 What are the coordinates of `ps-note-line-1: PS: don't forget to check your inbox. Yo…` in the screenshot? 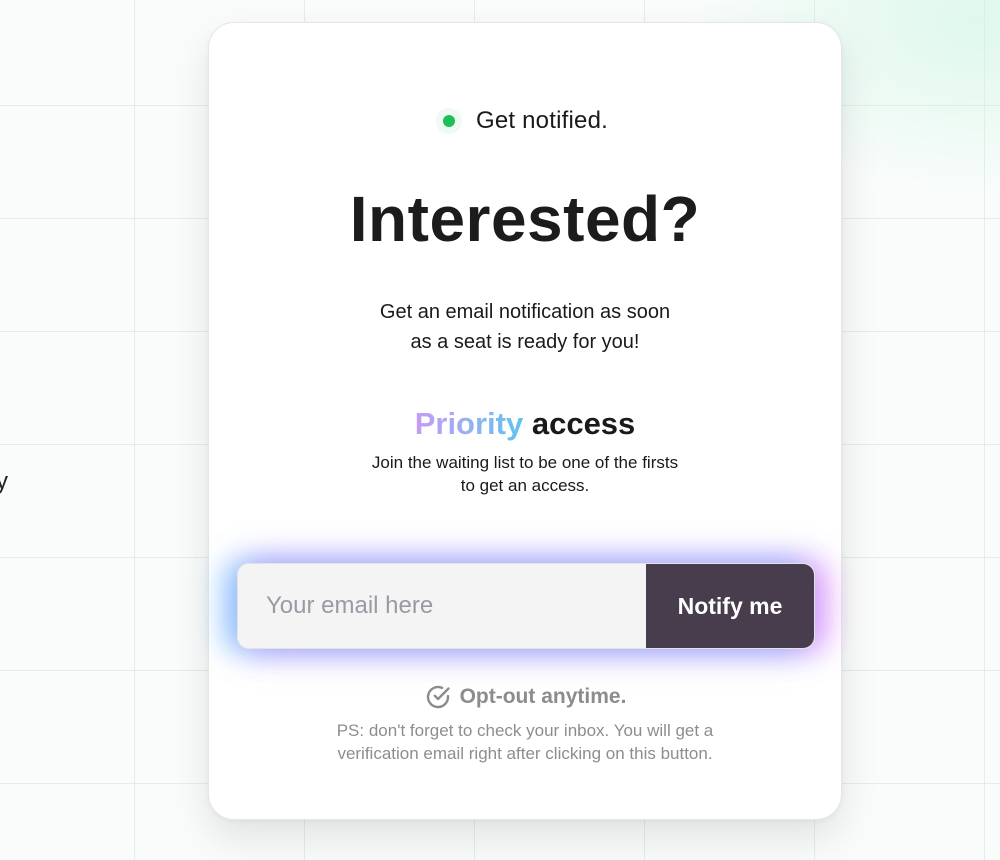 It's located at (525, 730).